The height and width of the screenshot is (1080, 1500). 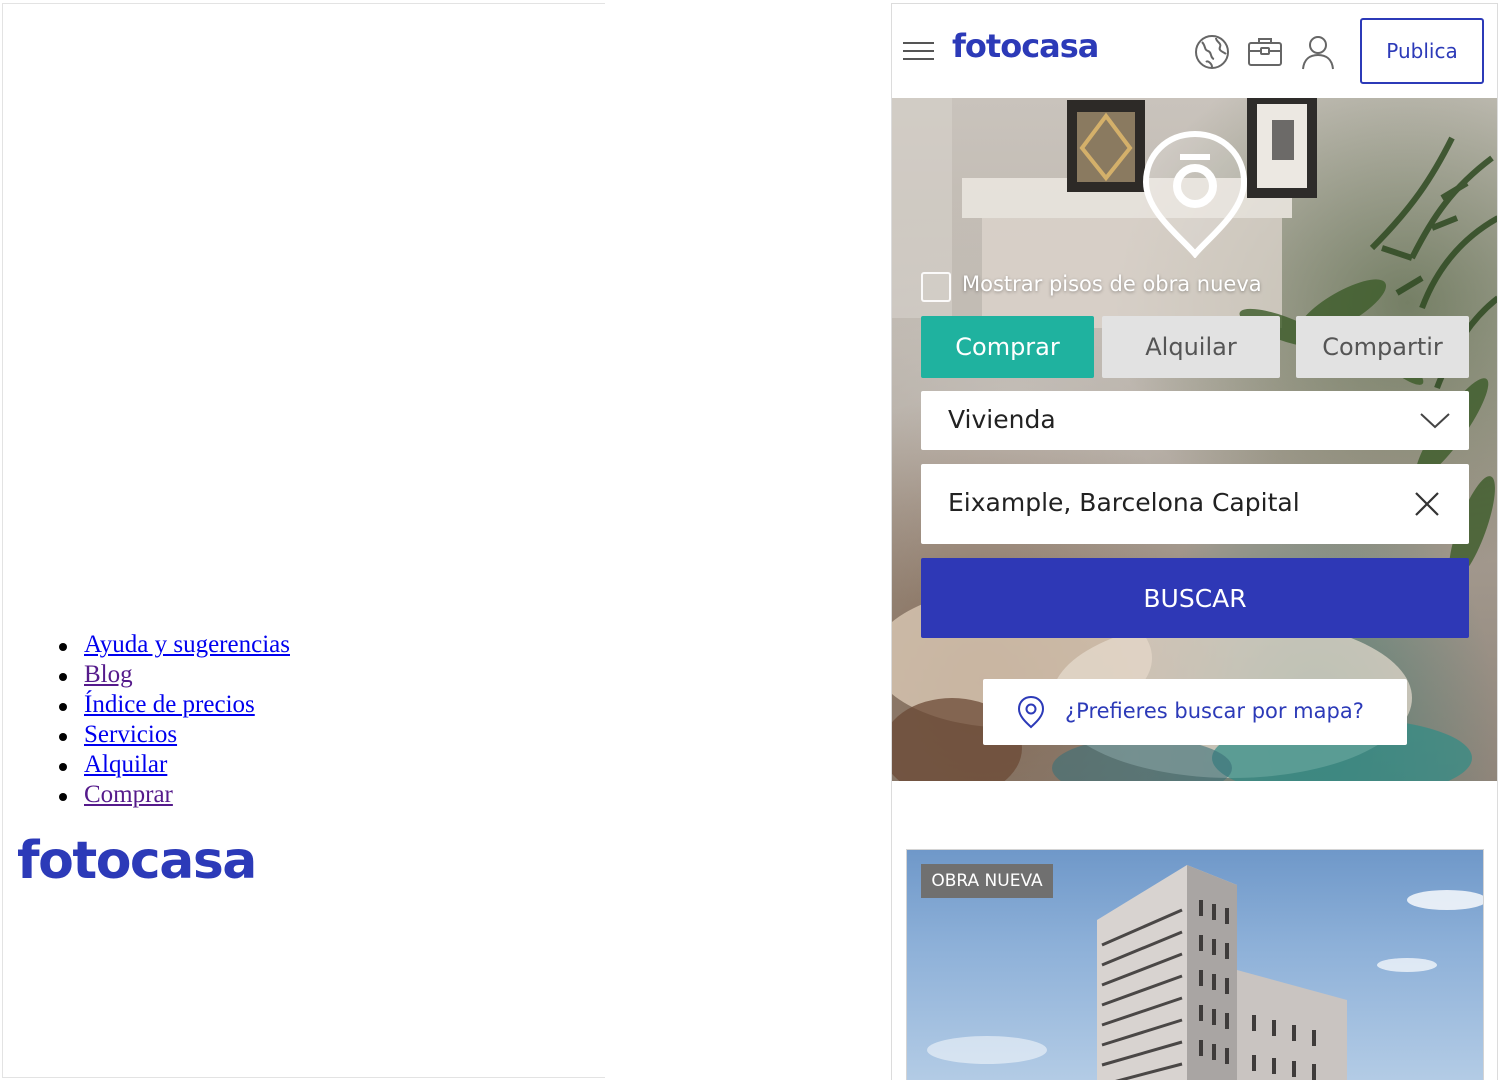 I want to click on map-search-button: ¿Prefieres buscar por mapa?, so click(x=1195, y=712).